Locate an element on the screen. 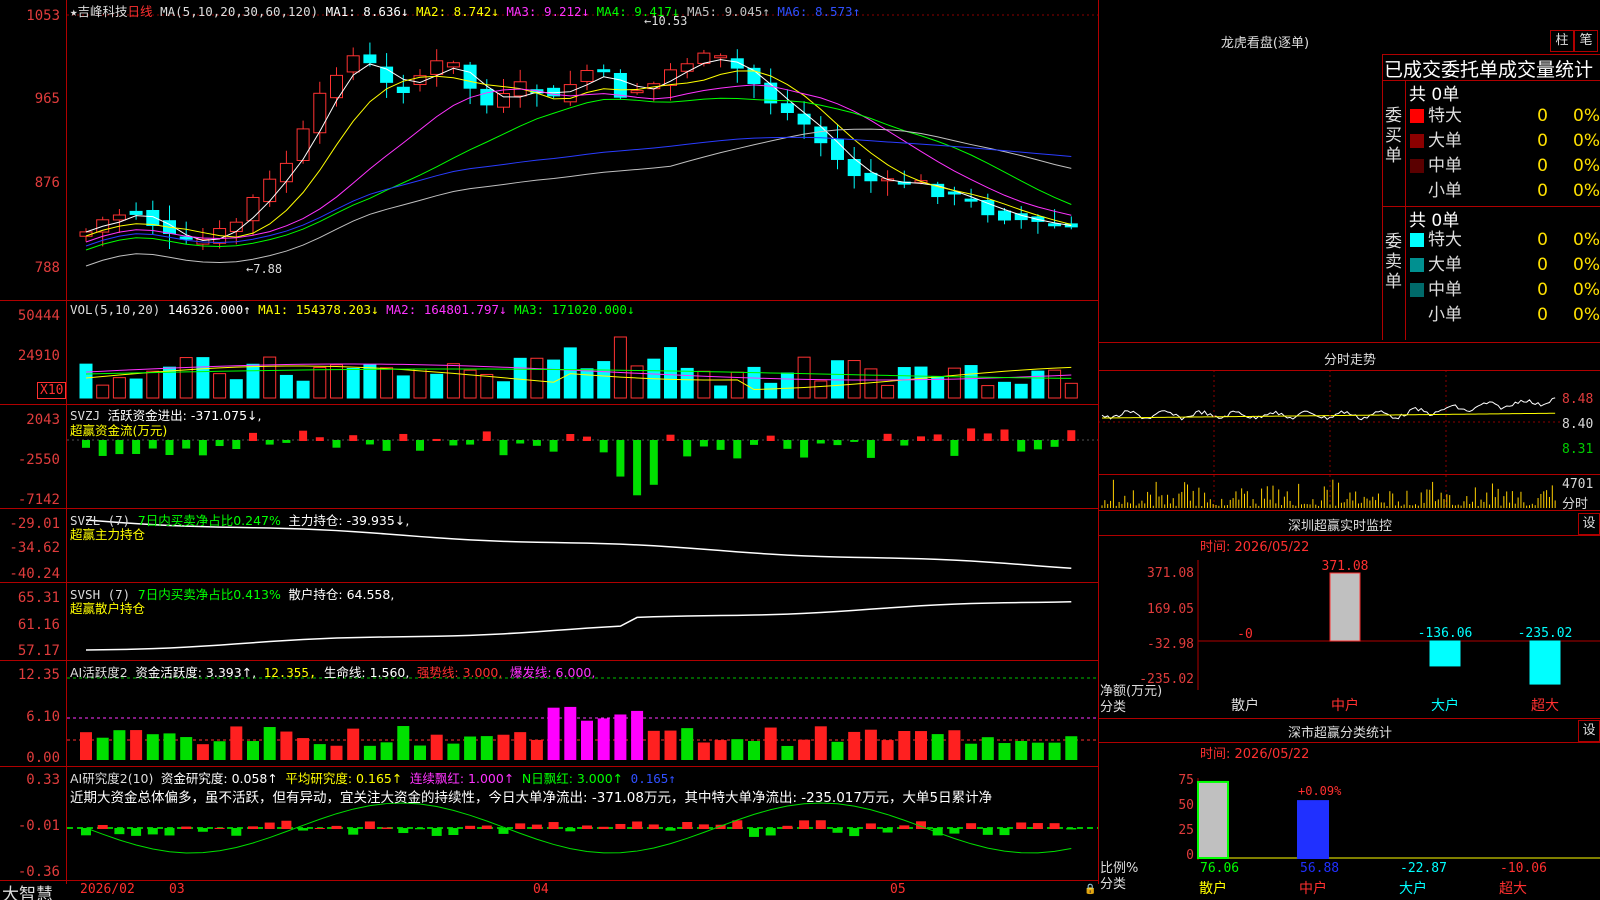  ma6-value: MA6: 8.573↑ is located at coordinates (819, 11).